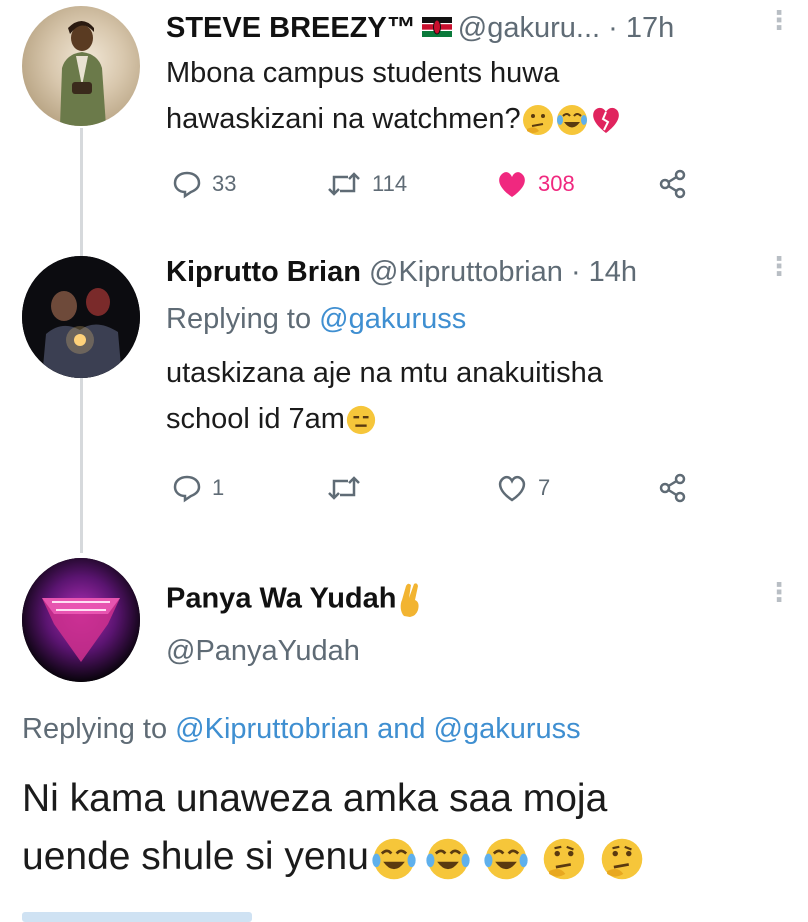 The width and height of the screenshot is (808, 922). Describe the element at coordinates (281, 599) in the screenshot. I see `tweet3-author: Panya Wa Yudah` at that location.